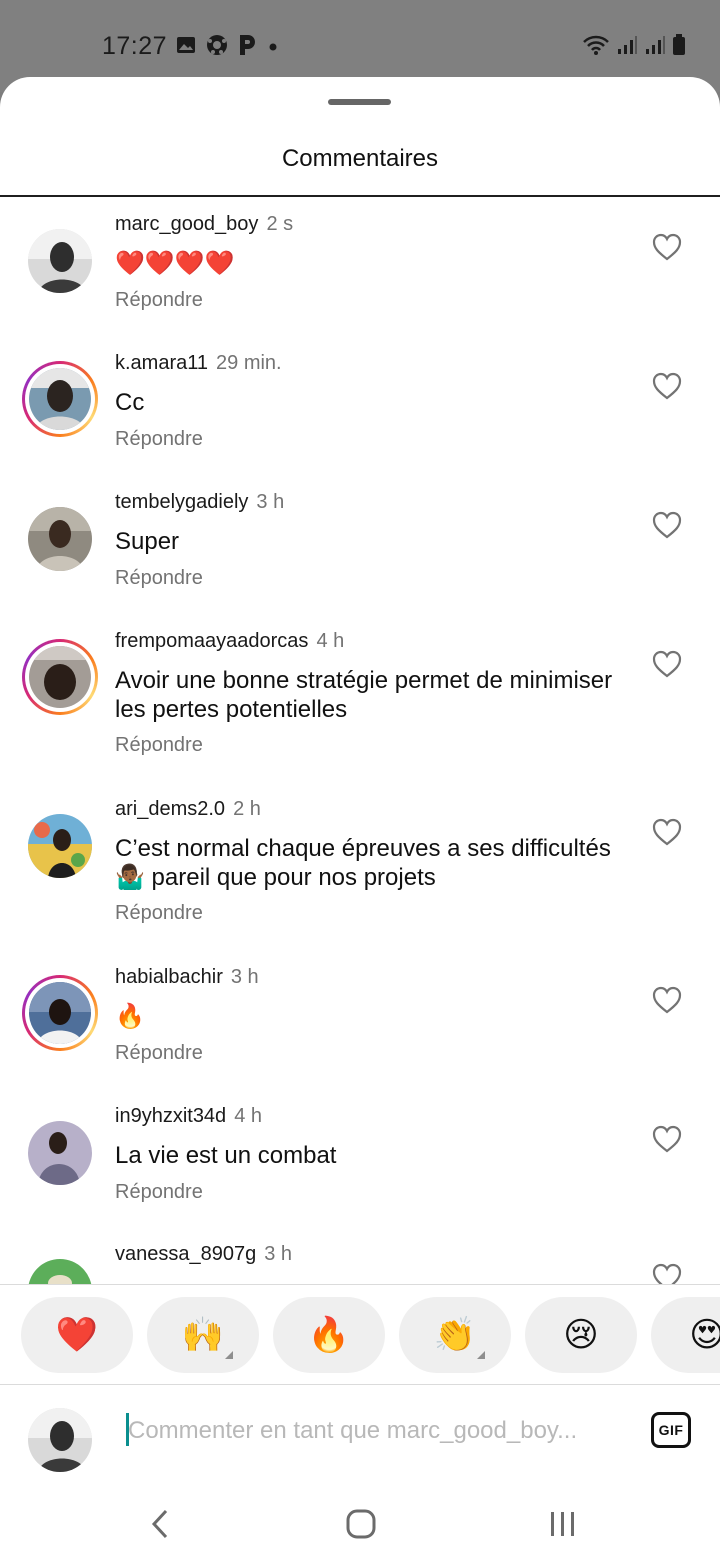  Describe the element at coordinates (217, 45) in the screenshot. I see `soccer-ball-icon` at that location.